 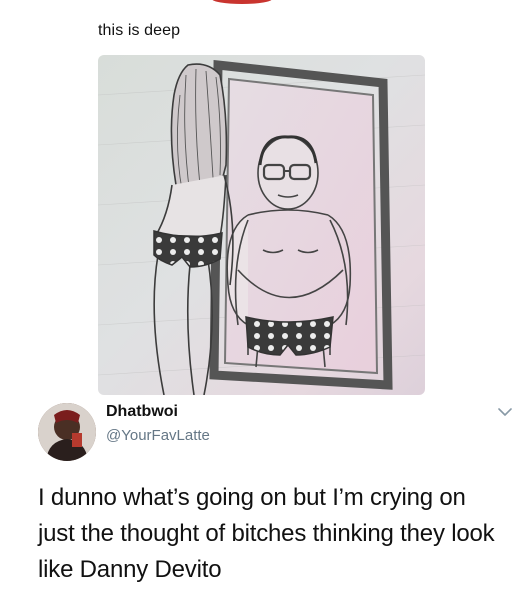 I want to click on woman-briefs, so click(x=188, y=248).